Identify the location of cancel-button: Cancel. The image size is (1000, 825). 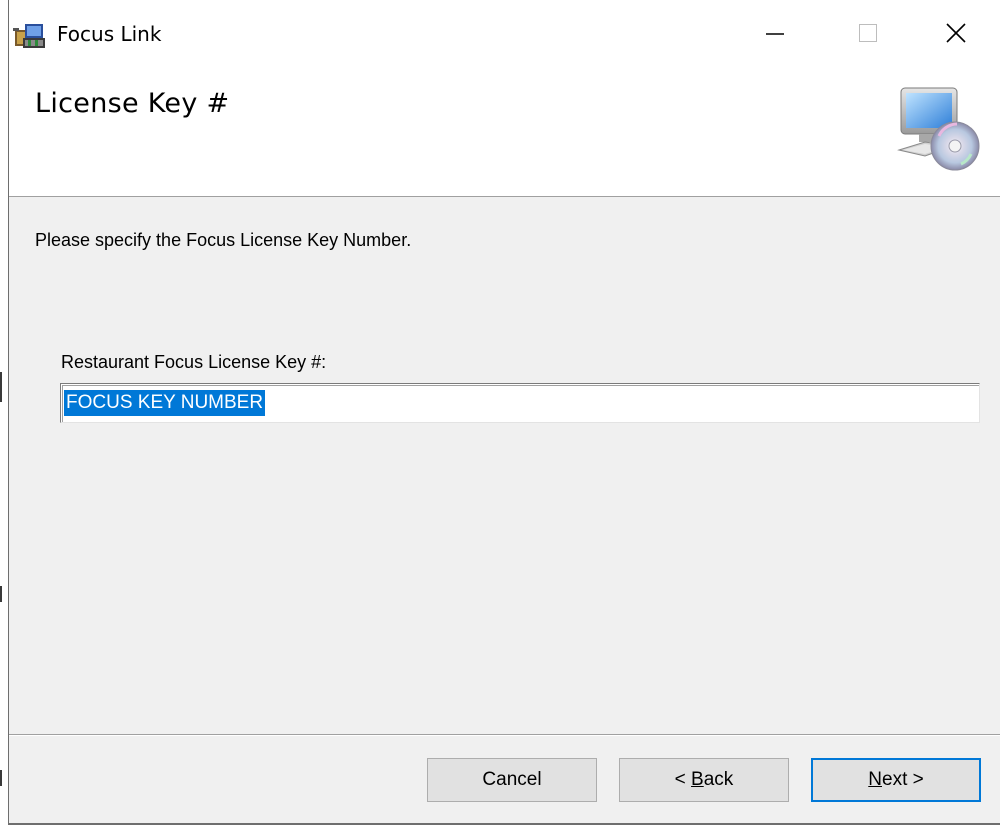
(512, 780).